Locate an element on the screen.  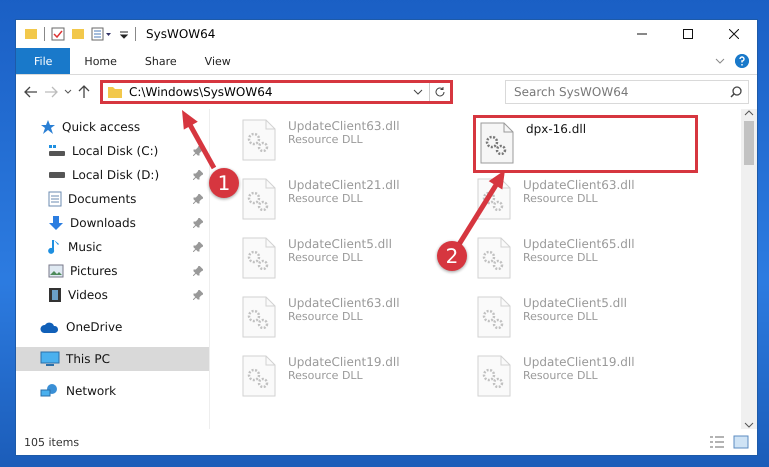
callout-arrow is located at coordinates (199, 140).